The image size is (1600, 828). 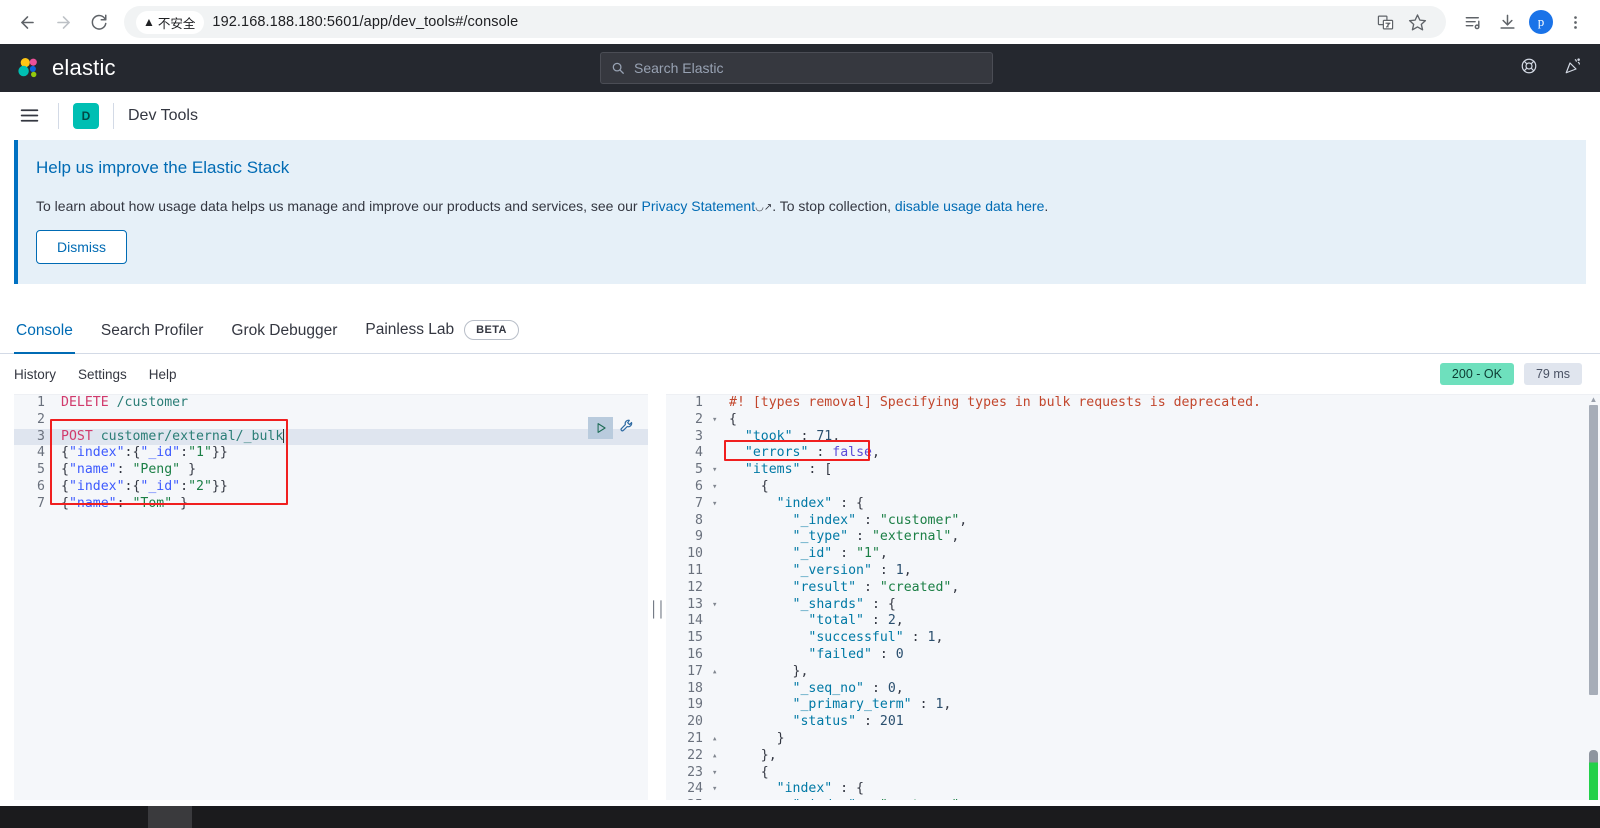 I want to click on line-text: "status" : 201, so click(x=848, y=722).